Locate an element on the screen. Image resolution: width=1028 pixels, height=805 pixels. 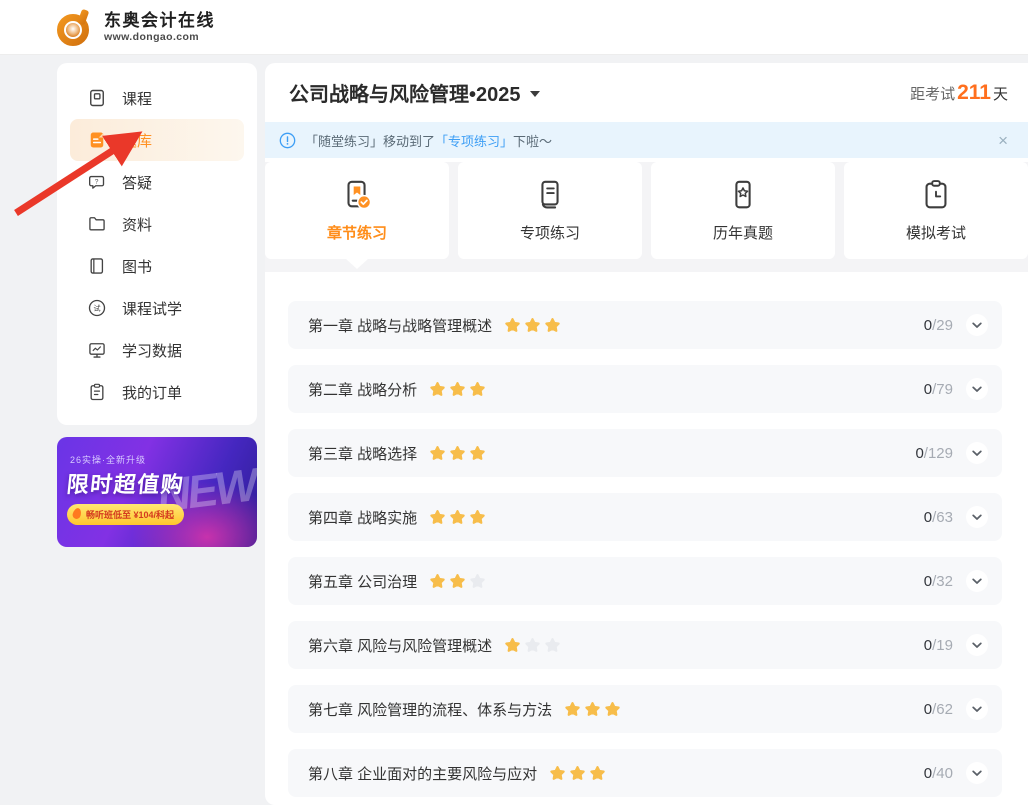
sidebar-item-1: 题库 is located at coordinates (157, 140).